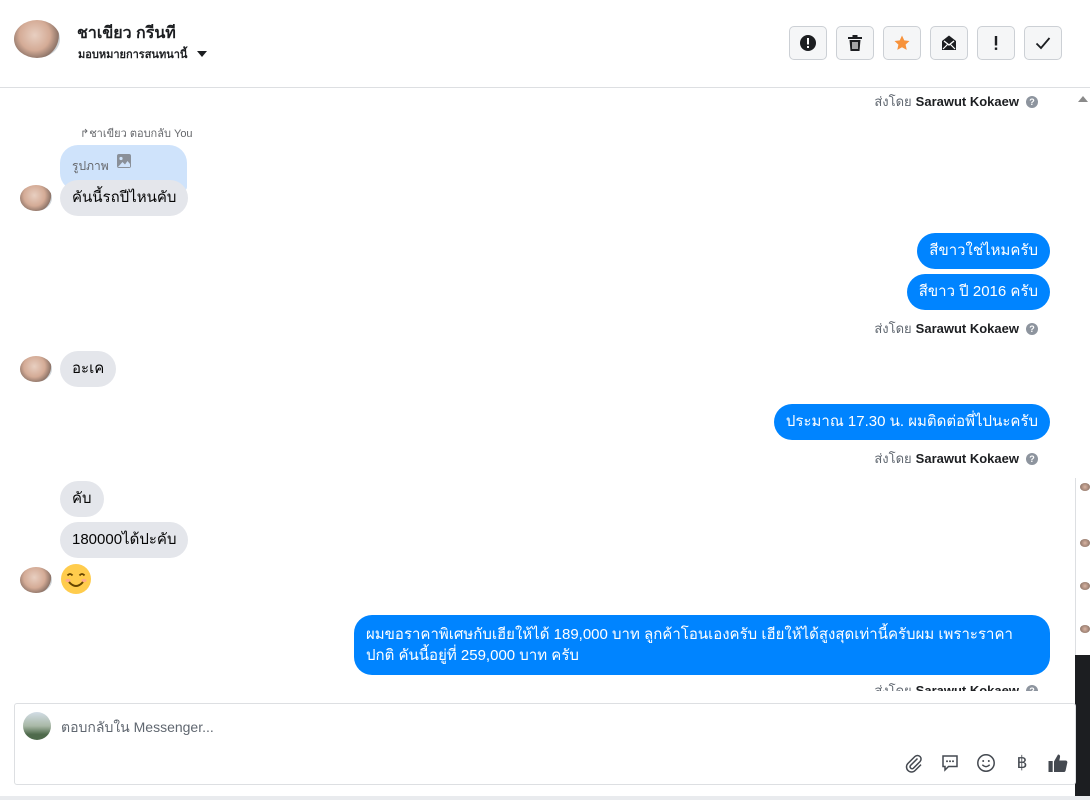 This screenshot has width=1090, height=800. I want to click on message-bubble-incoming: อะเค, so click(88, 369).